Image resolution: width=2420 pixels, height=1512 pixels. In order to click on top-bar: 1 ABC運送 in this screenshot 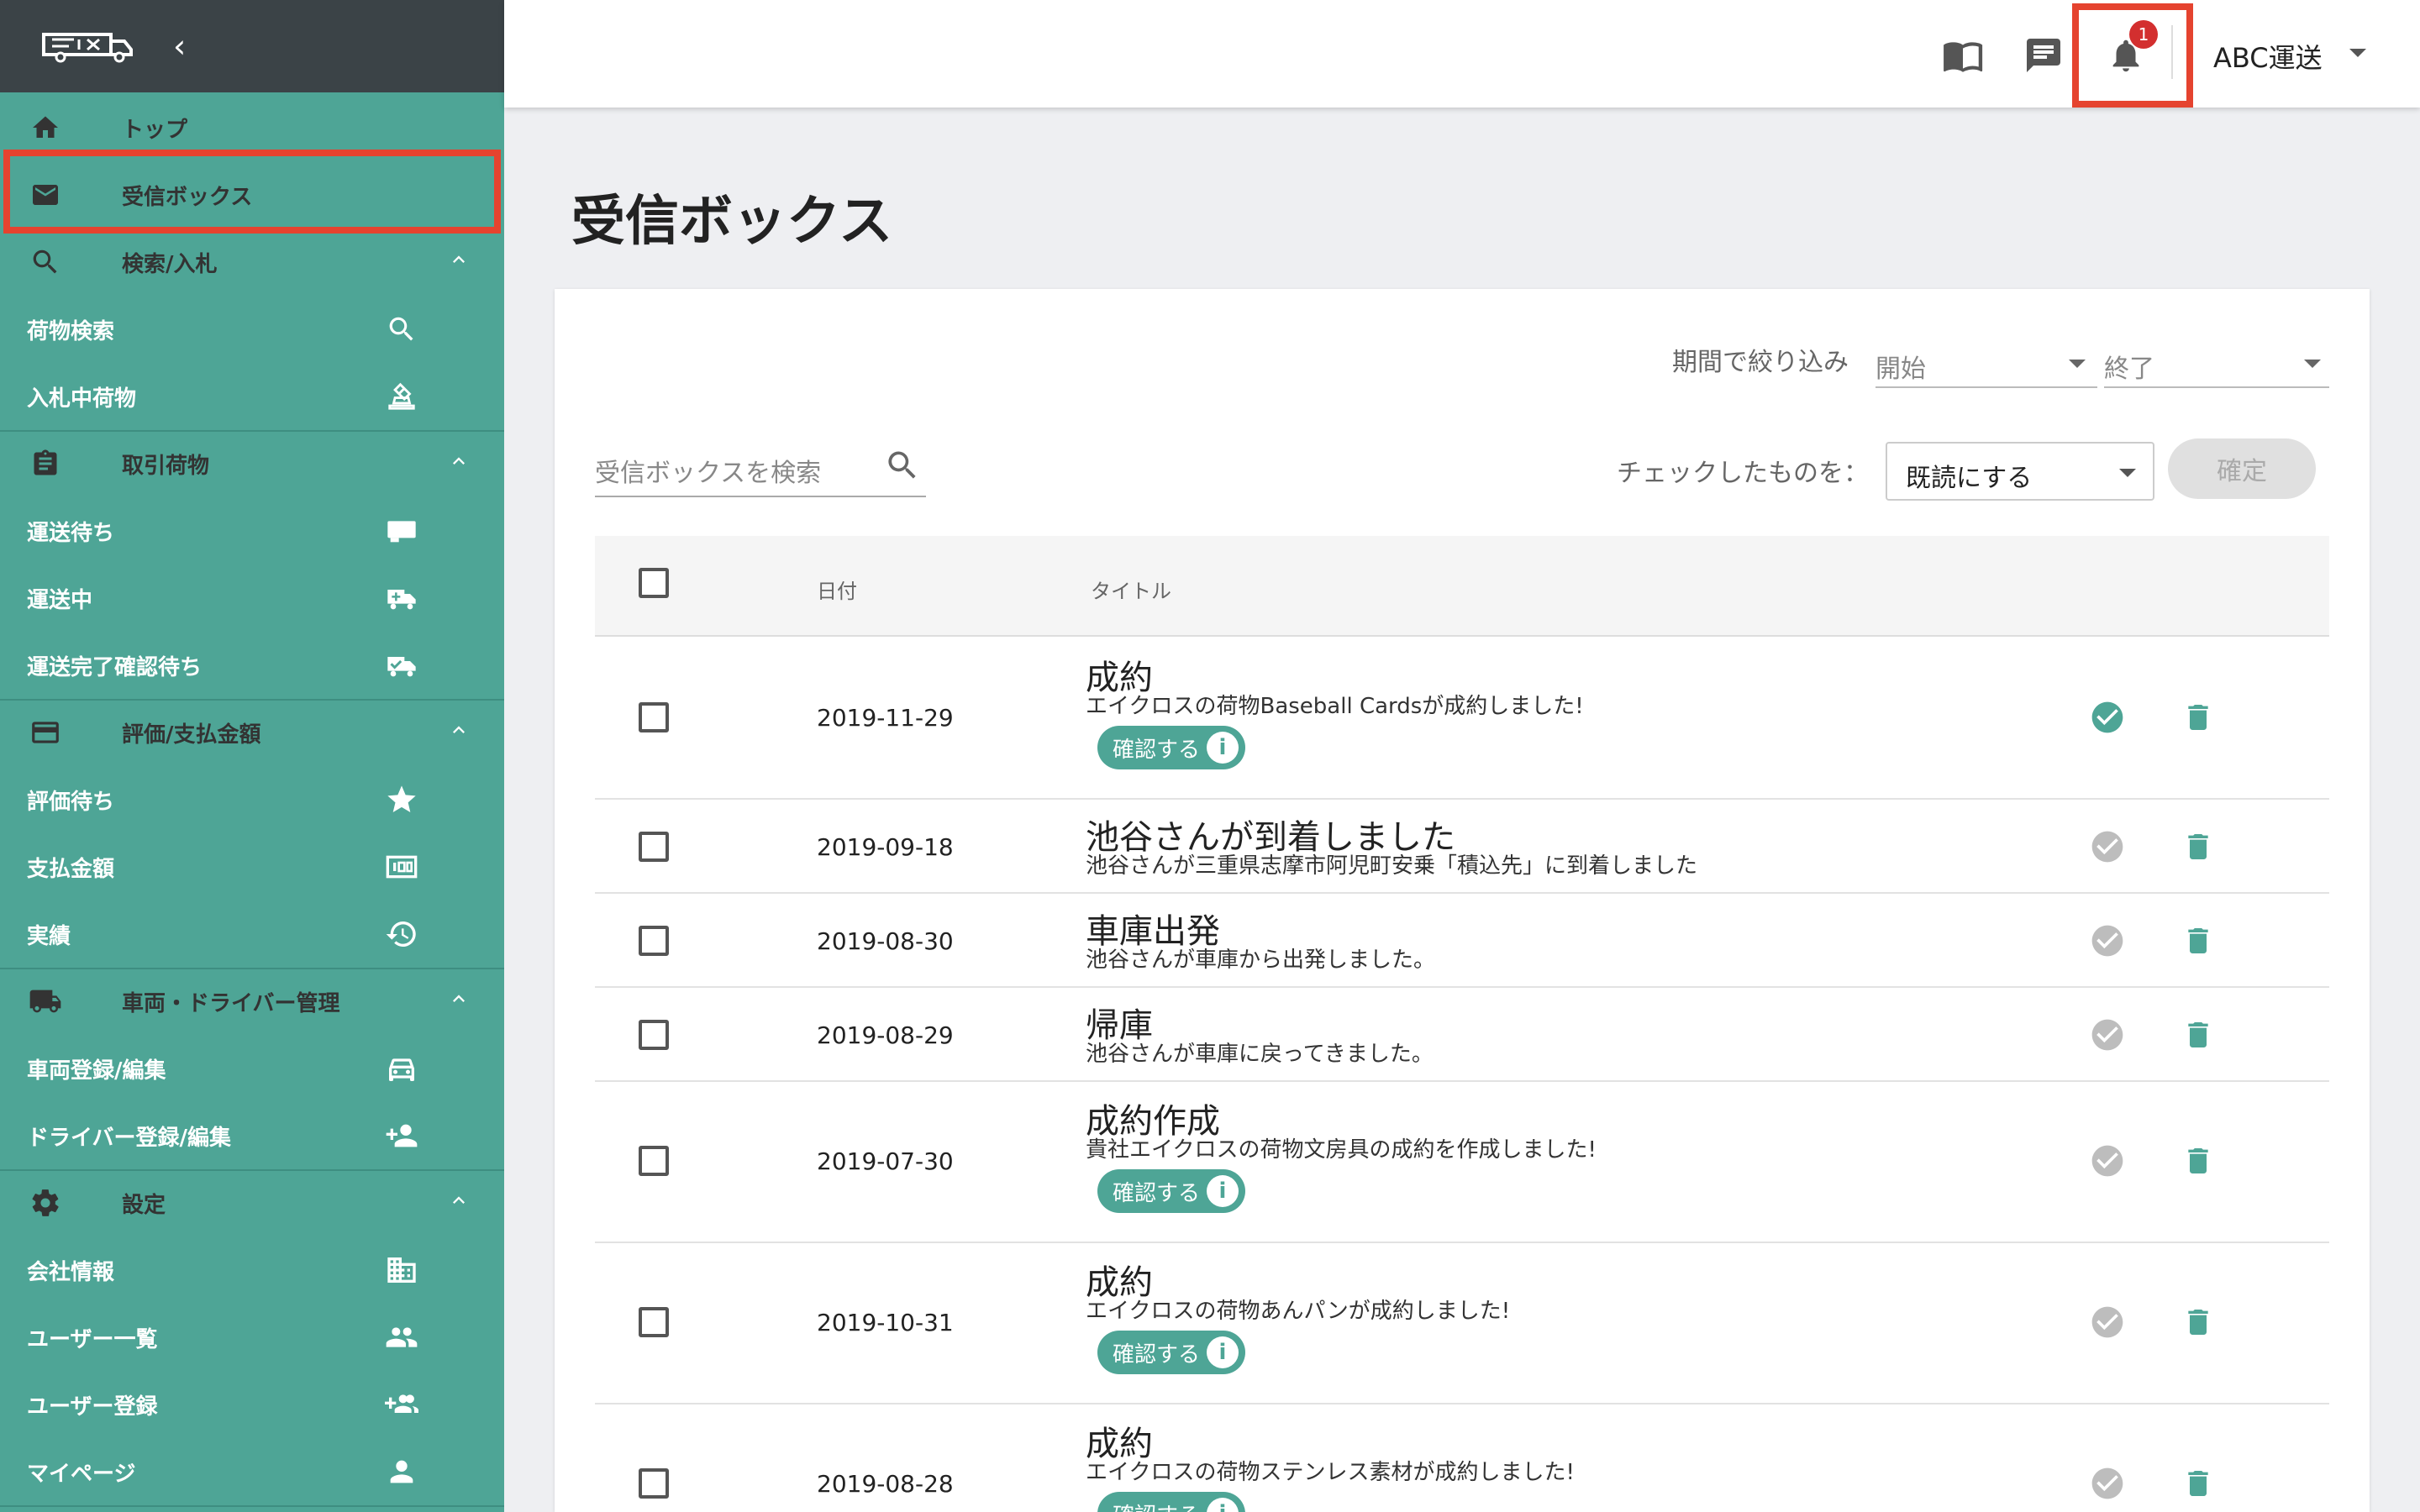, I will do `click(1462, 54)`.